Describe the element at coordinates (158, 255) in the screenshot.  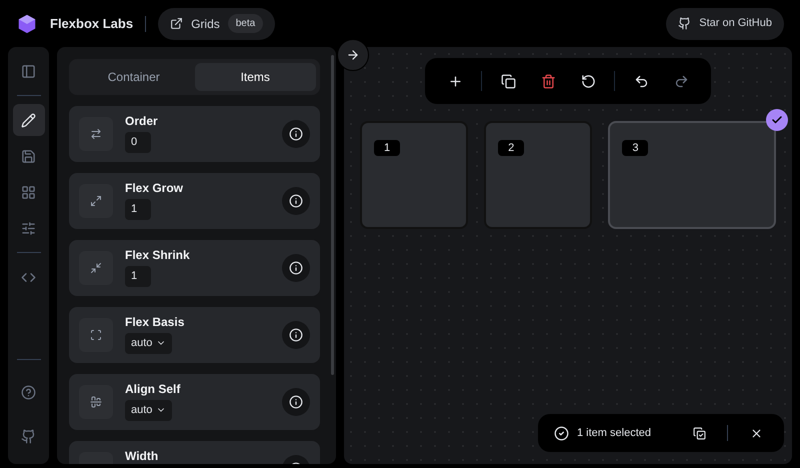
I see `property-label: Flex Shrink` at that location.